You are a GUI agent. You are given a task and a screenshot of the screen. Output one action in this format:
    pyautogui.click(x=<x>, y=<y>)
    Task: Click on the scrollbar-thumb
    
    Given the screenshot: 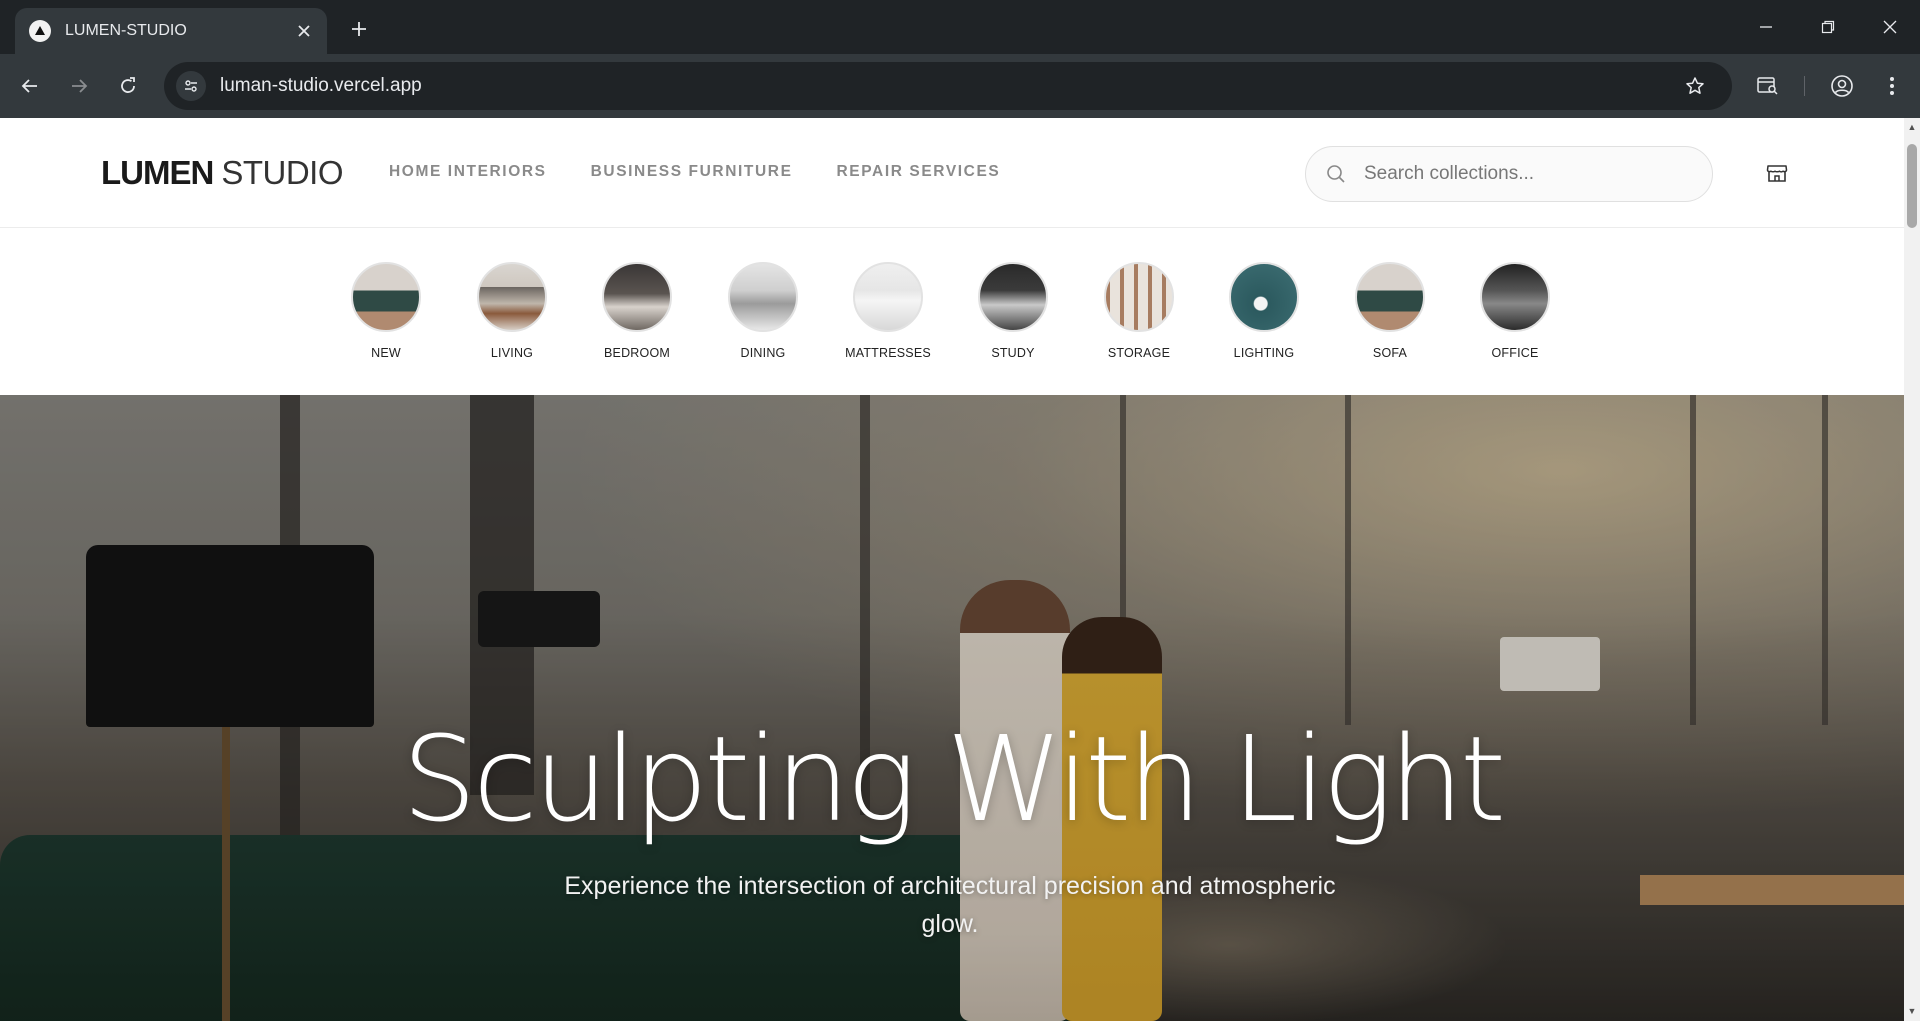 What is the action you would take?
    pyautogui.click(x=1912, y=186)
    